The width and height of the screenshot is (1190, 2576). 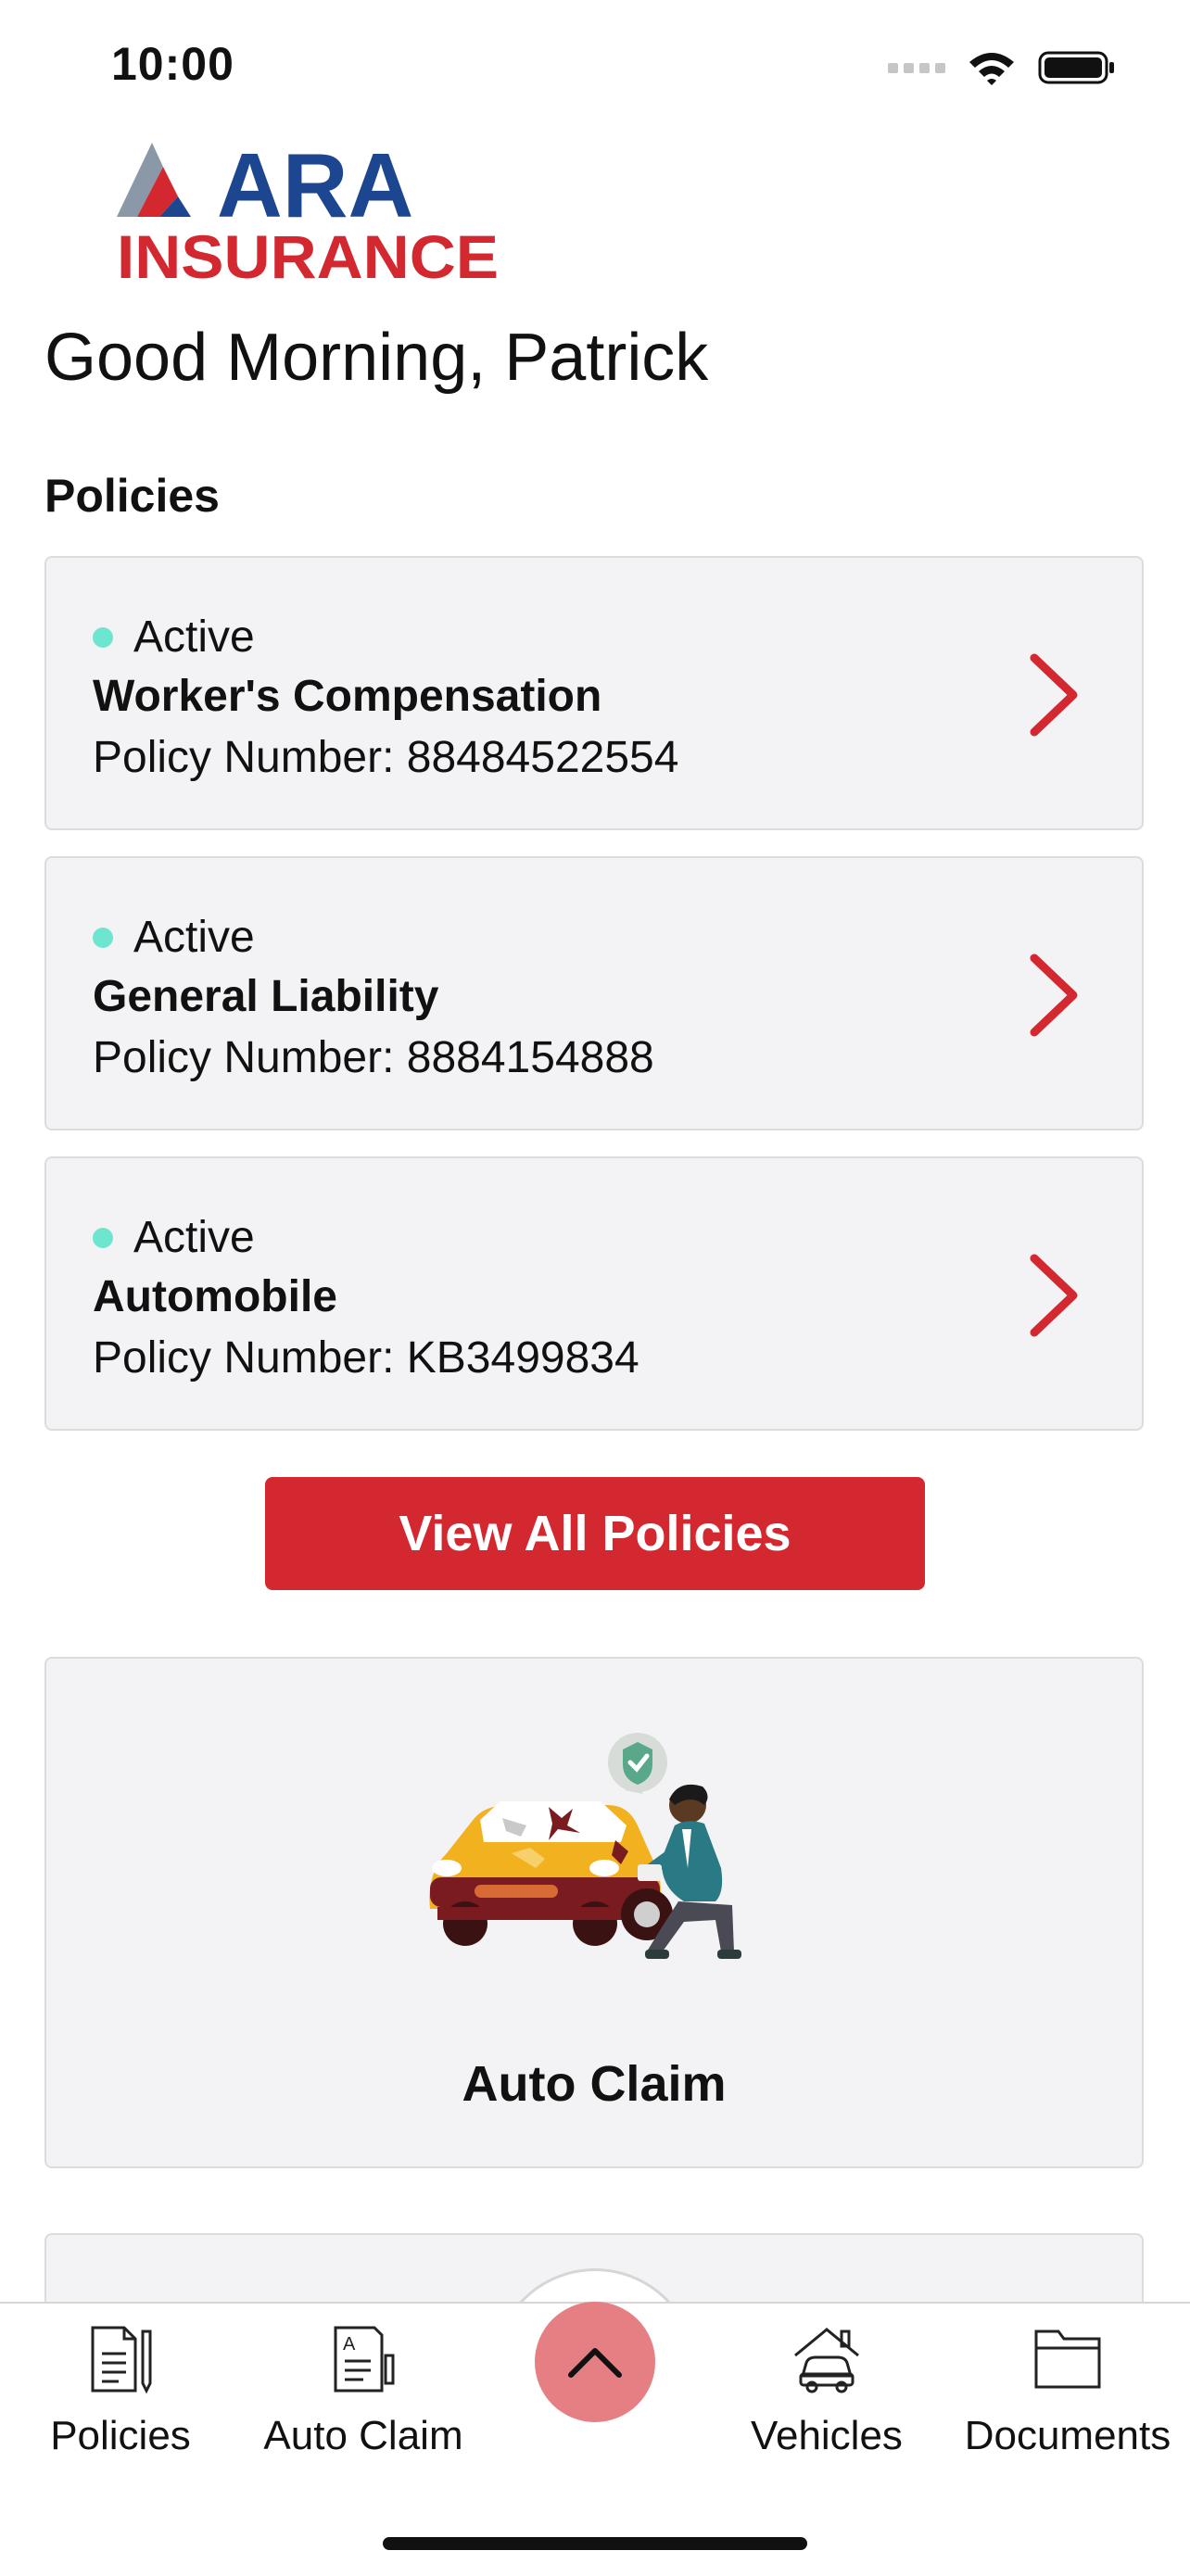 I want to click on wifi-icon, so click(x=991, y=69).